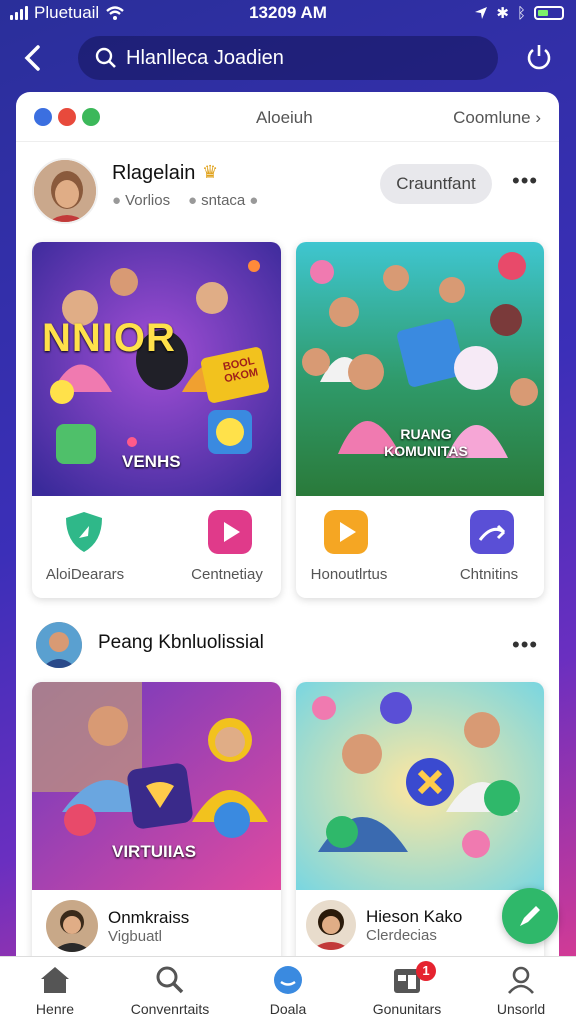 The width and height of the screenshot is (576, 1024). Describe the element at coordinates (401, 935) in the screenshot. I see `person-subtitle: Clerdecias` at that location.